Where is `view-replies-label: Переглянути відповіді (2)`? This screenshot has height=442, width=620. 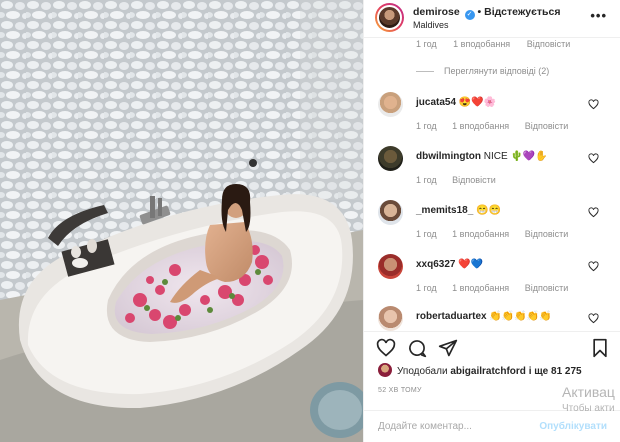
view-replies-label: Переглянути відповіді (2) is located at coordinates (497, 71).